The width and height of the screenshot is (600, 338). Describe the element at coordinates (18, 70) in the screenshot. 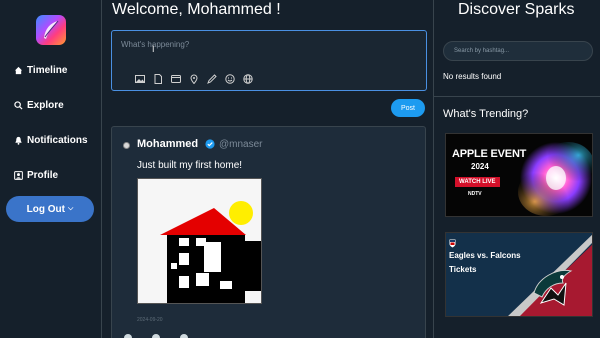

I see `home-icon` at that location.